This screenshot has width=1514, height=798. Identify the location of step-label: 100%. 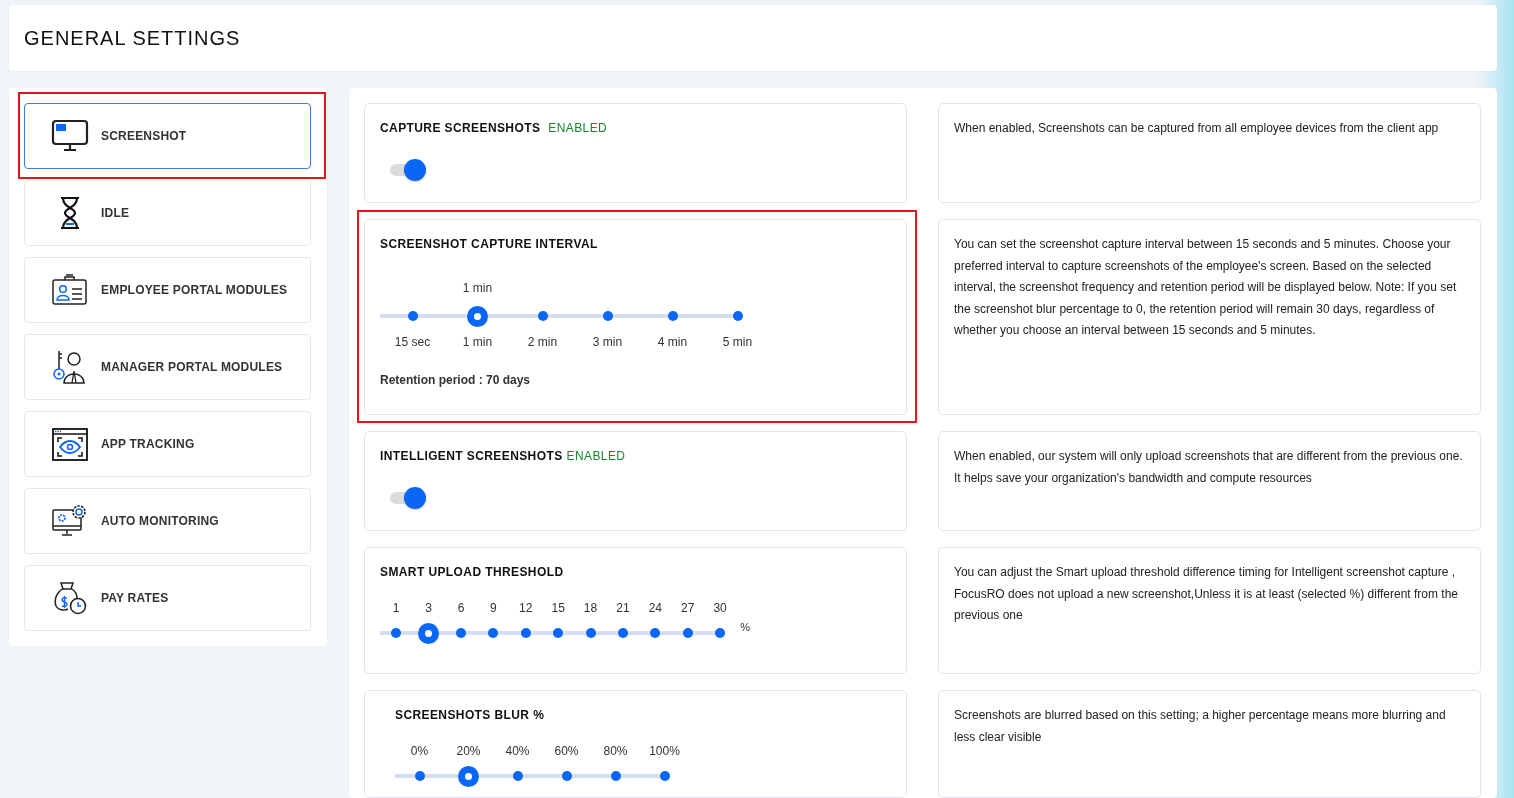
(664, 751).